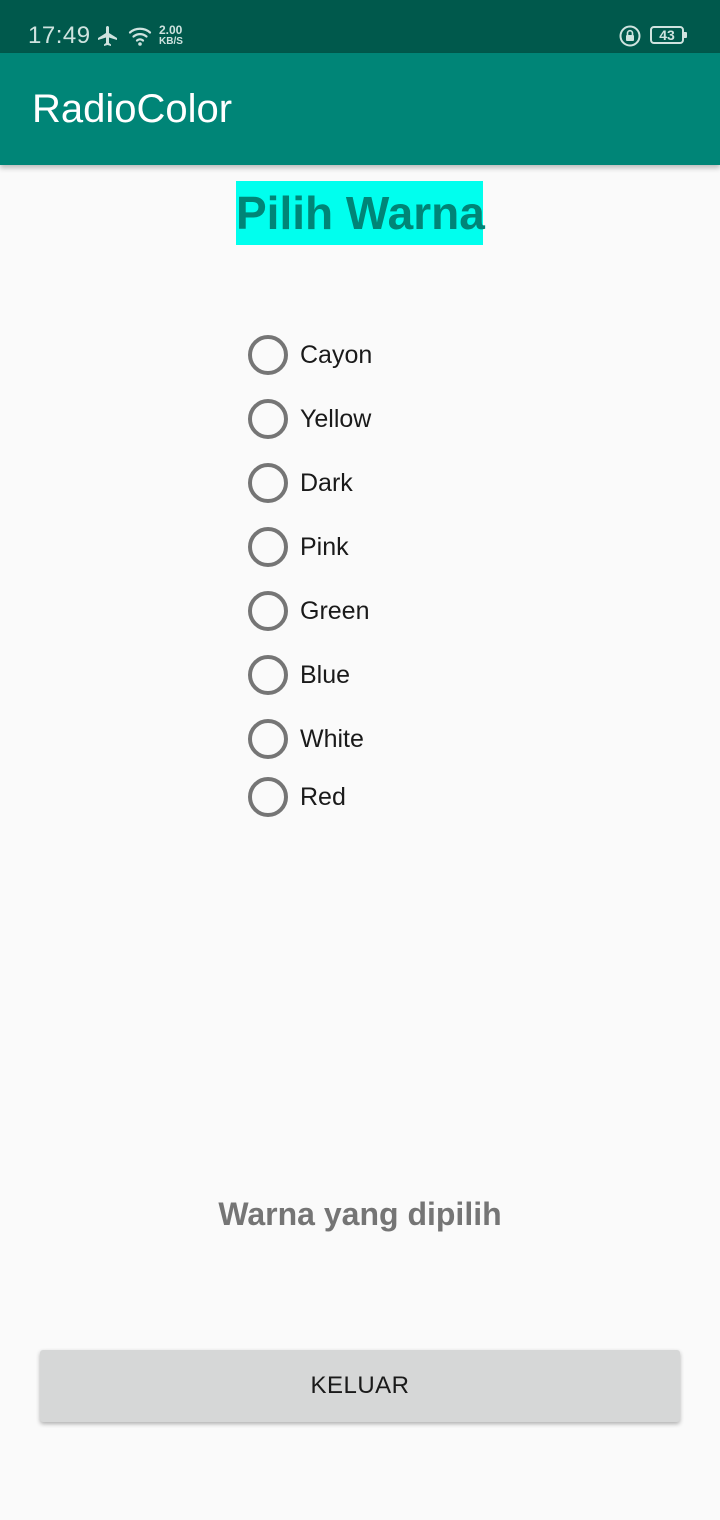 The height and width of the screenshot is (1520, 720). Describe the element at coordinates (299, 675) in the screenshot. I see `radio-option-blue: Blue` at that location.